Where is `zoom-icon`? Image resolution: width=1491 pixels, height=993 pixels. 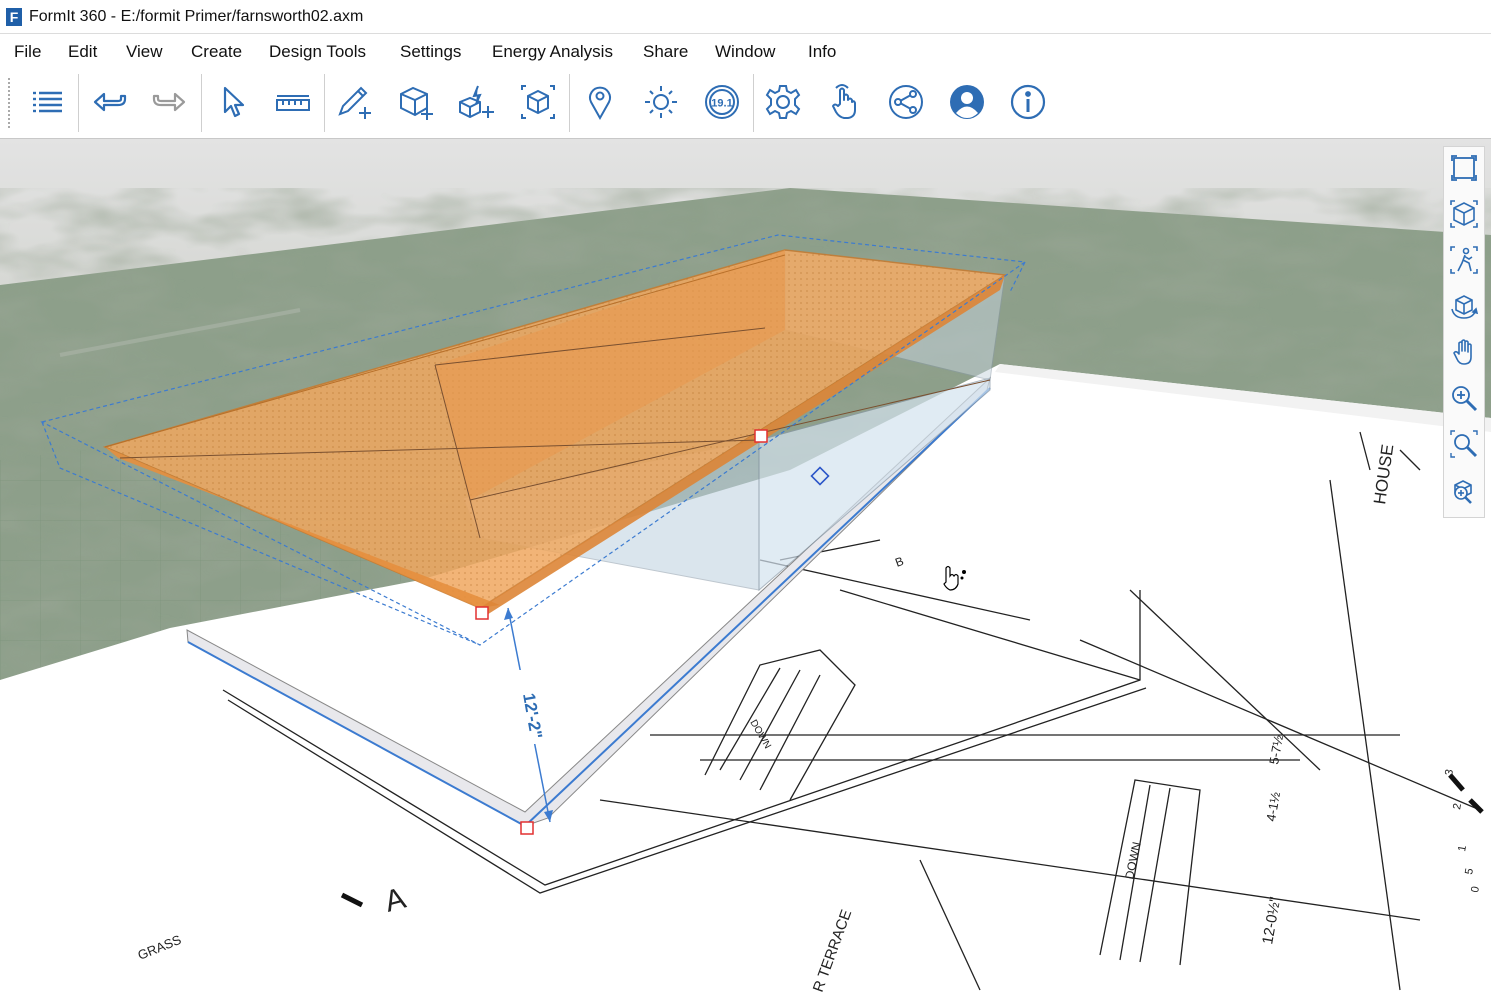 zoom-icon is located at coordinates (1464, 398).